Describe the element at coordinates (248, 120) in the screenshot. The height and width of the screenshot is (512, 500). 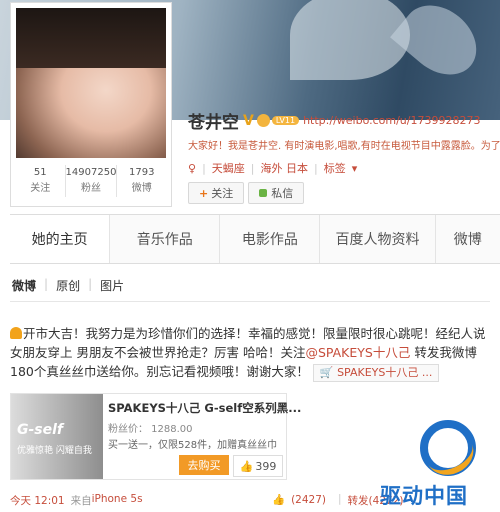
I see `verified-icon: V` at that location.